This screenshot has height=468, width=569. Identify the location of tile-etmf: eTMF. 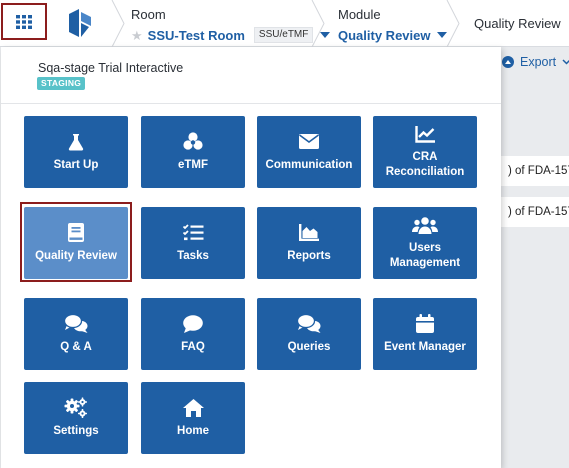
(193, 152).